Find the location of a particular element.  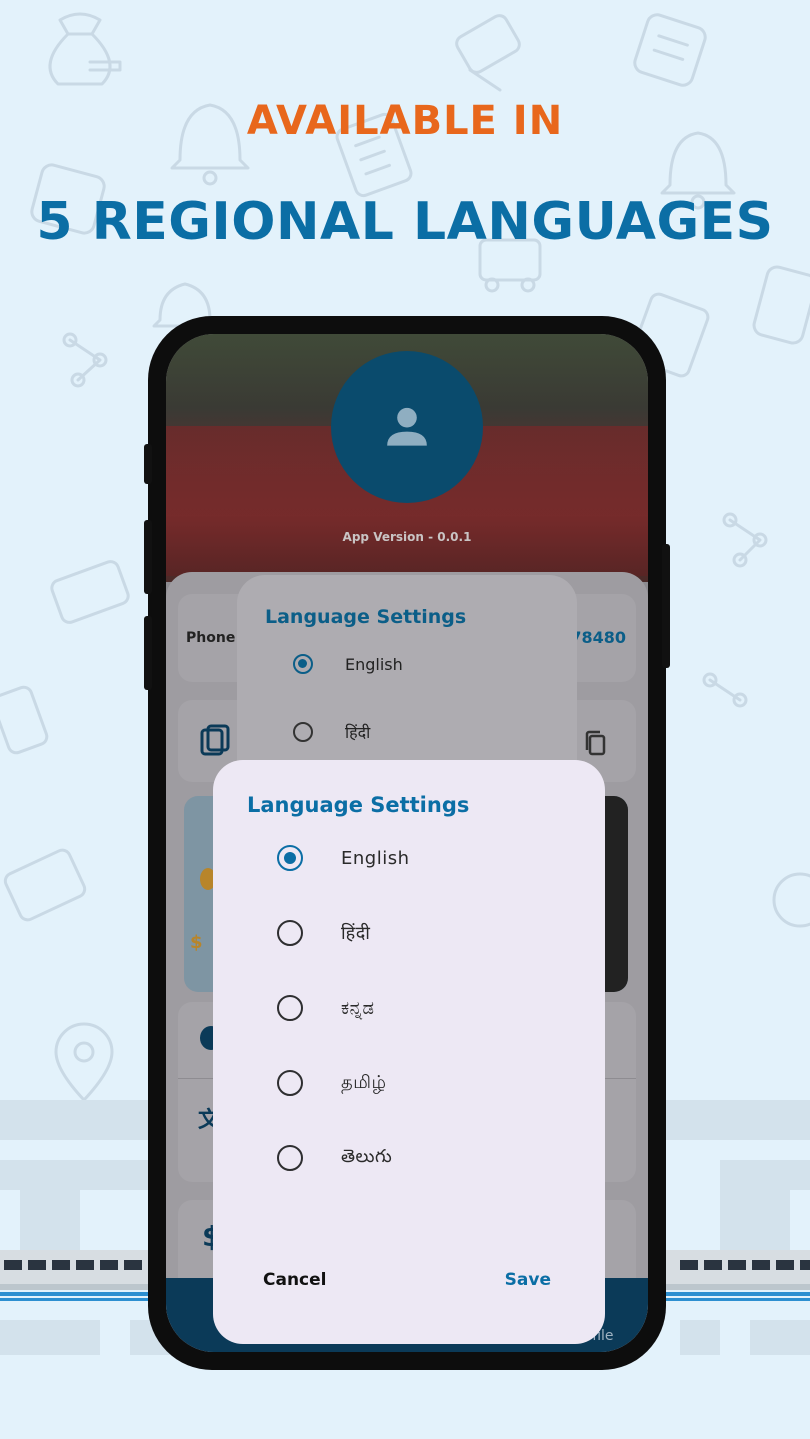

language-option-telugu: తెలుగు is located at coordinates (334, 1158).